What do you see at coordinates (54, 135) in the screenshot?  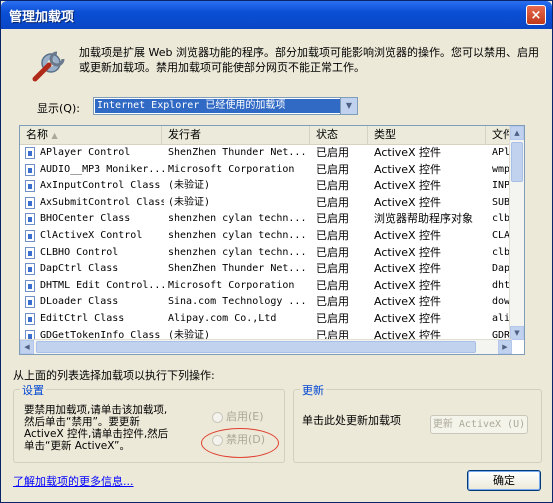 I see `sort-asc-icon: ▲` at bounding box center [54, 135].